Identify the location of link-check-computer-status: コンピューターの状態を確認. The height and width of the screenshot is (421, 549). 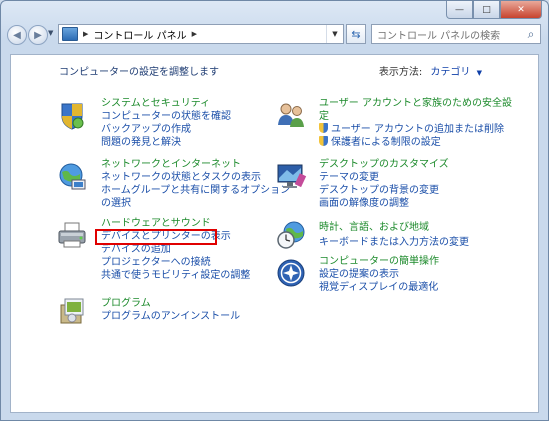
(166, 116).